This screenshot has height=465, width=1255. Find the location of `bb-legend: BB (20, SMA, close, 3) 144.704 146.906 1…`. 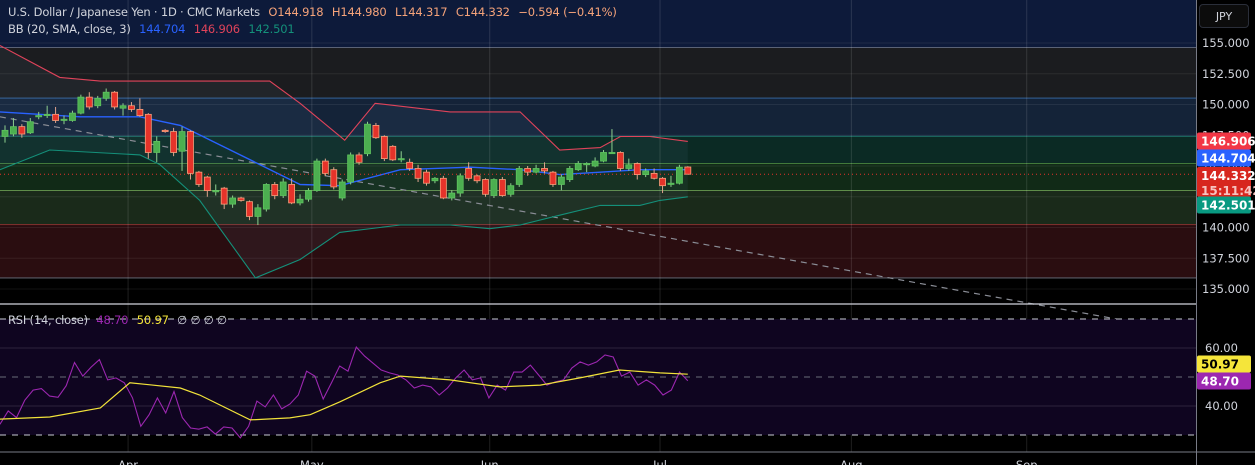

bb-legend: BB (20, SMA, close, 3) 144.704 146.906 1… is located at coordinates (153, 29).